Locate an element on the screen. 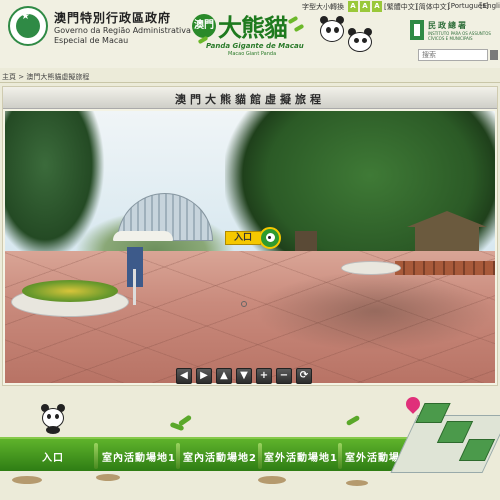  zoom-in-button: + is located at coordinates (264, 376).